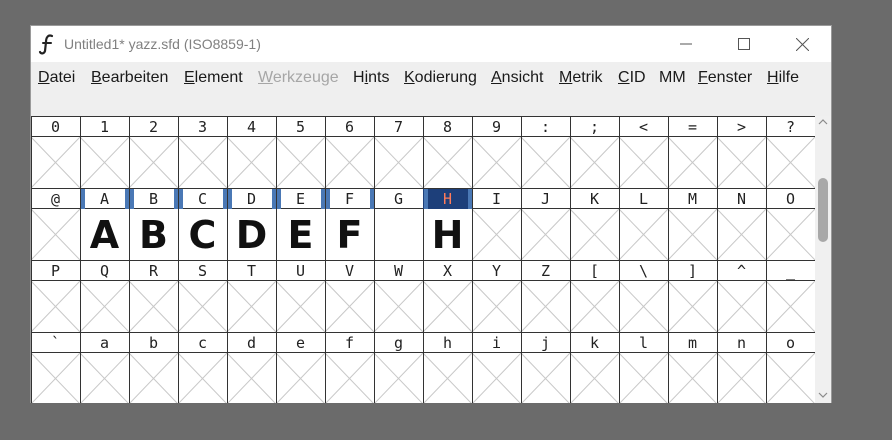 This screenshot has height=440, width=892. I want to click on glyph-label: H, so click(447, 199).